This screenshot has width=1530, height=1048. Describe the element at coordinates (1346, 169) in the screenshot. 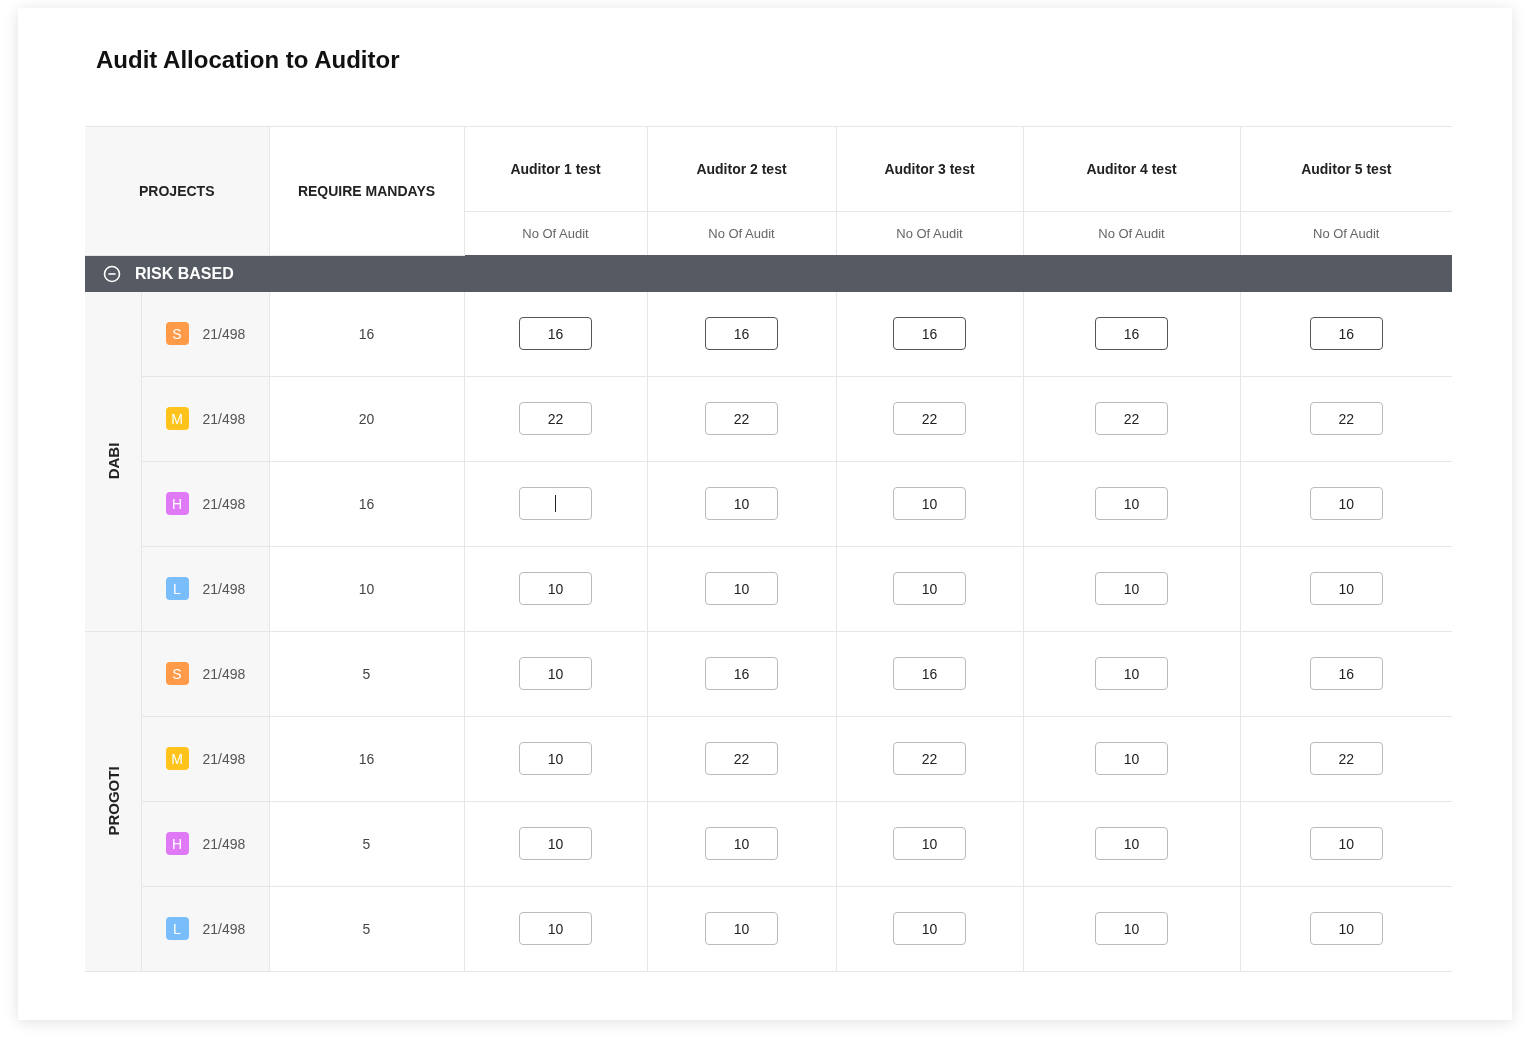

I see `column-header: Auditor 5 test` at that location.